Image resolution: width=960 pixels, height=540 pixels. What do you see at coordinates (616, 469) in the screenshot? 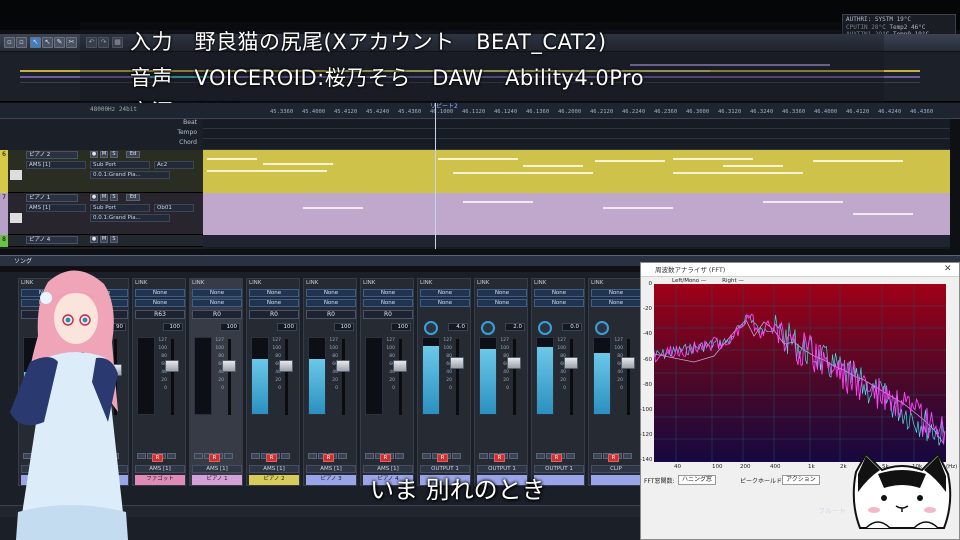
I see `output-select: CLIP` at bounding box center [616, 469].